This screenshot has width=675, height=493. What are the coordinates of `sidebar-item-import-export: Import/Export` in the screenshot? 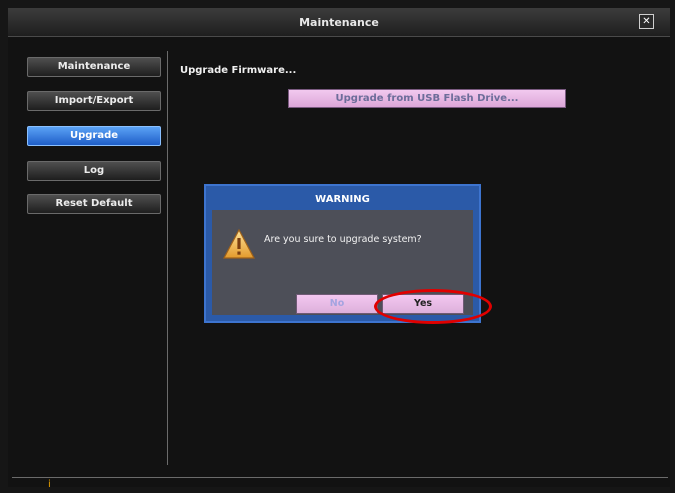 It's located at (94, 101).